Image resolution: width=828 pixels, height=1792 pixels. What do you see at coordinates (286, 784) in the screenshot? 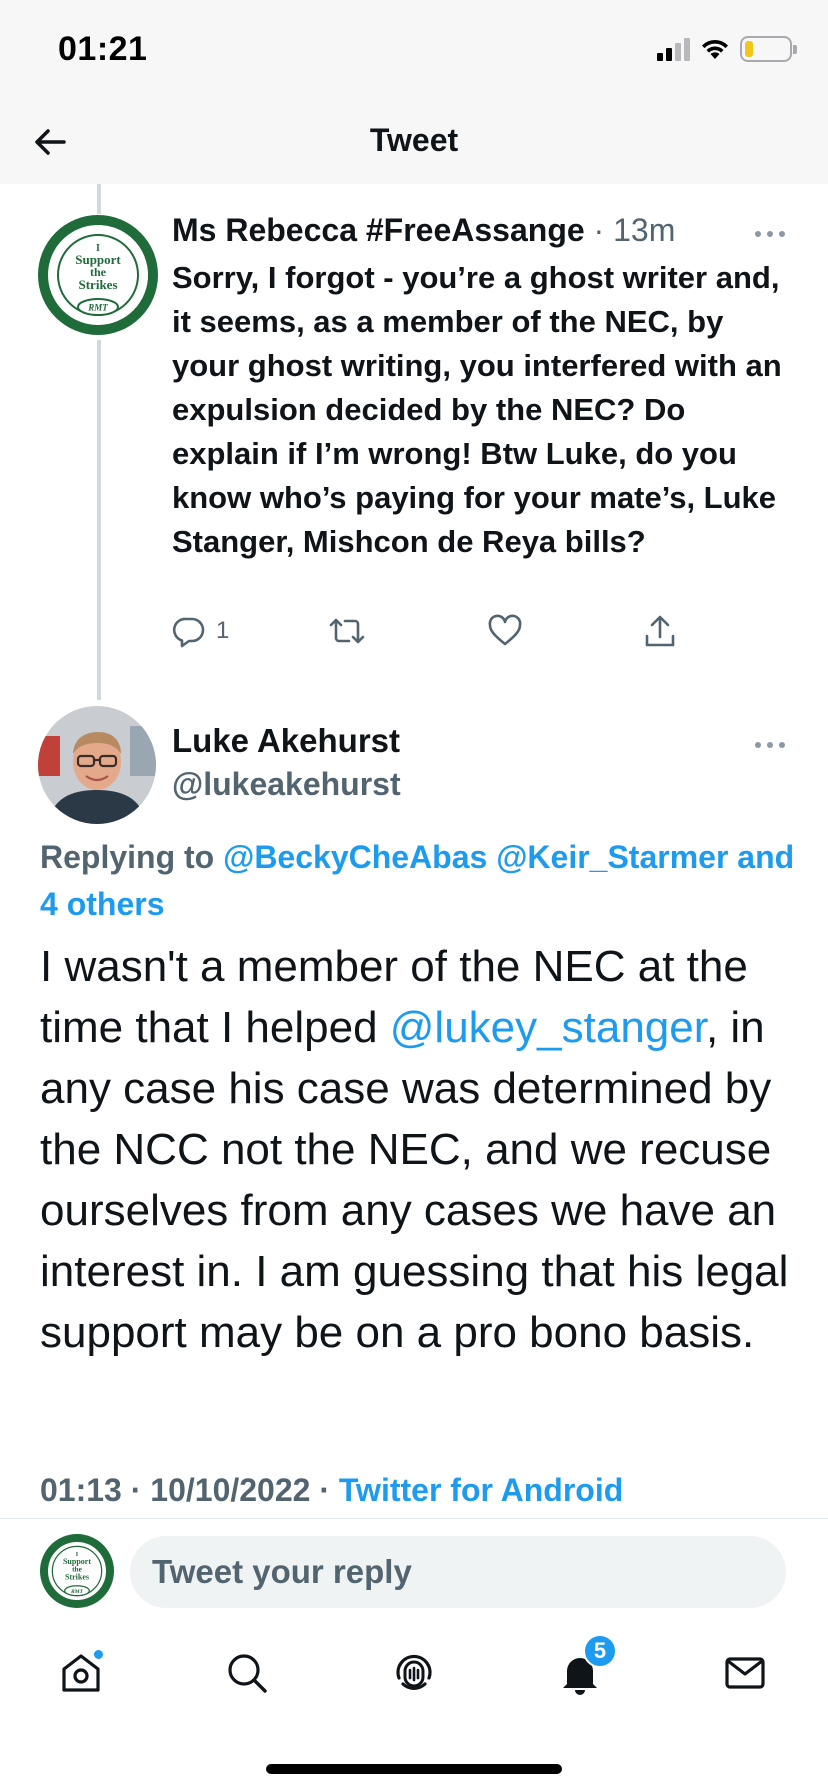
I see `main-tweet-author-handle: @lukeakehurst` at bounding box center [286, 784].